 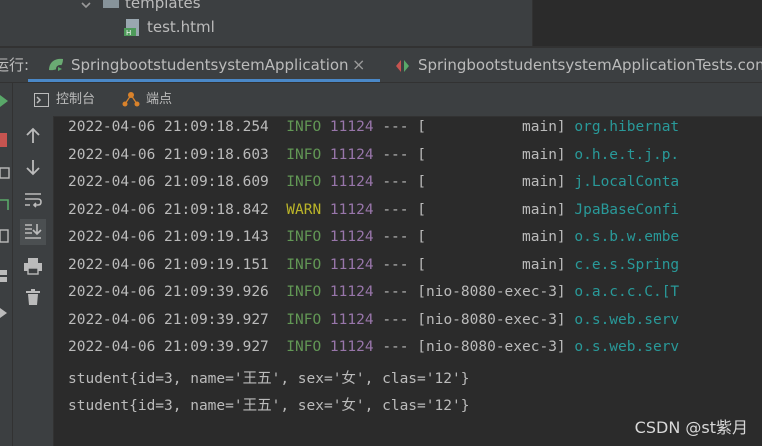 What do you see at coordinates (86, 8) in the screenshot?
I see `expand-chevron-icon` at bounding box center [86, 8].